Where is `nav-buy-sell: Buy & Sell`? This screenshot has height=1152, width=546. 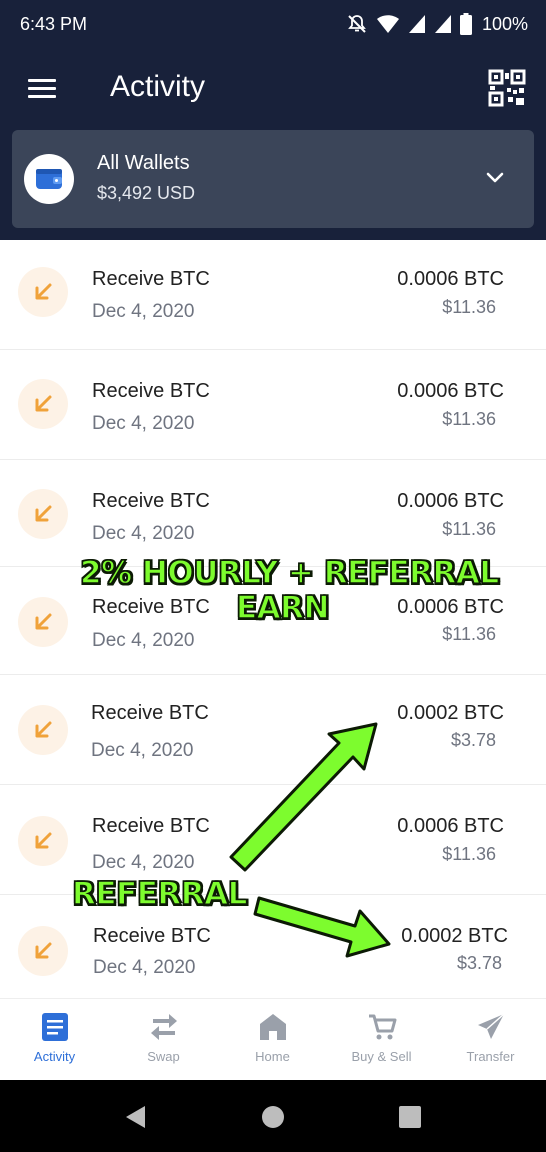 nav-buy-sell: Buy & Sell is located at coordinates (381, 1040).